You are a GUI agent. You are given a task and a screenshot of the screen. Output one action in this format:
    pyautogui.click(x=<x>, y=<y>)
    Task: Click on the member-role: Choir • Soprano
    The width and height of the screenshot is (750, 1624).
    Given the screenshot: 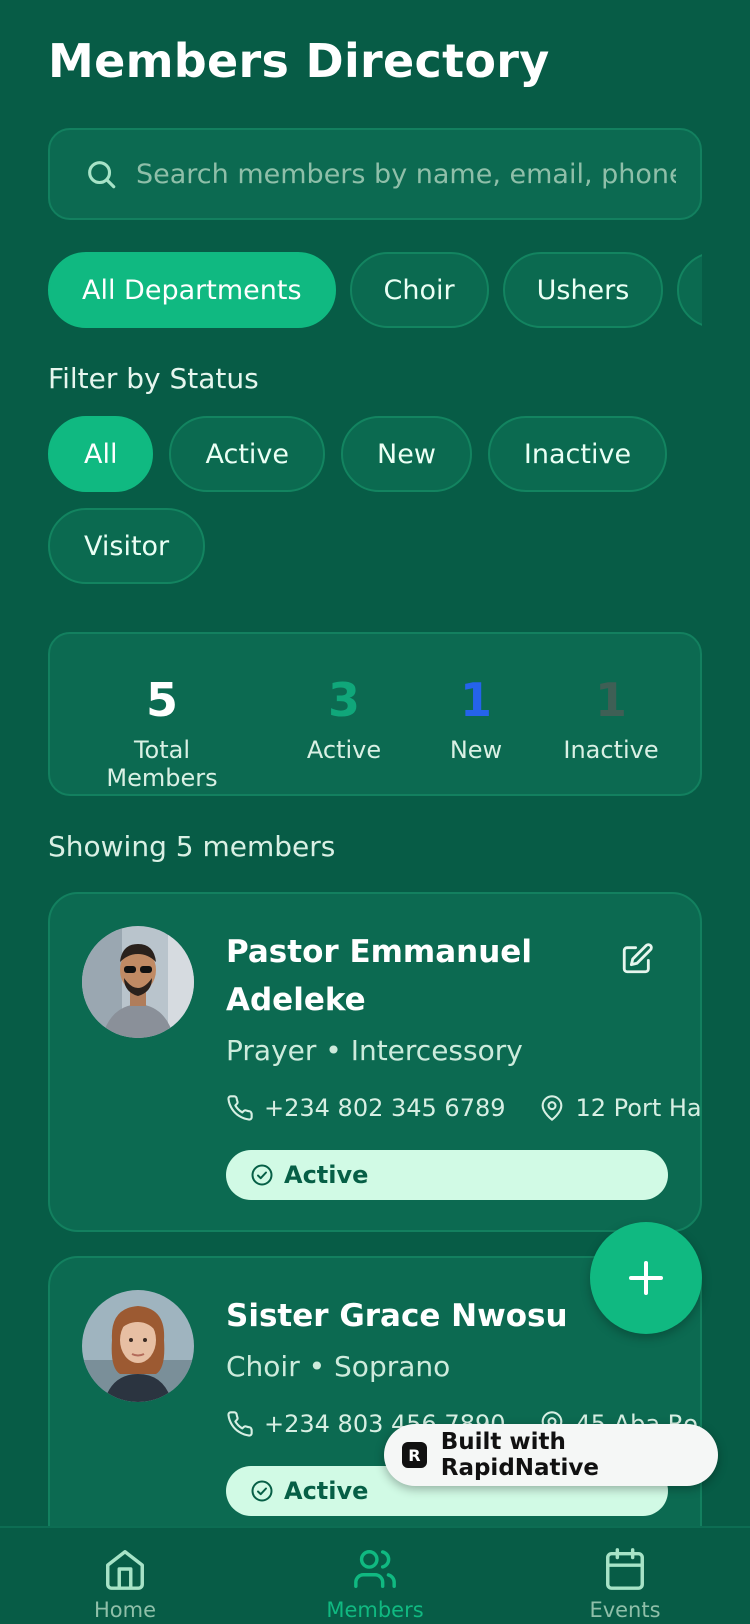 What is the action you would take?
    pyautogui.click(x=338, y=1366)
    